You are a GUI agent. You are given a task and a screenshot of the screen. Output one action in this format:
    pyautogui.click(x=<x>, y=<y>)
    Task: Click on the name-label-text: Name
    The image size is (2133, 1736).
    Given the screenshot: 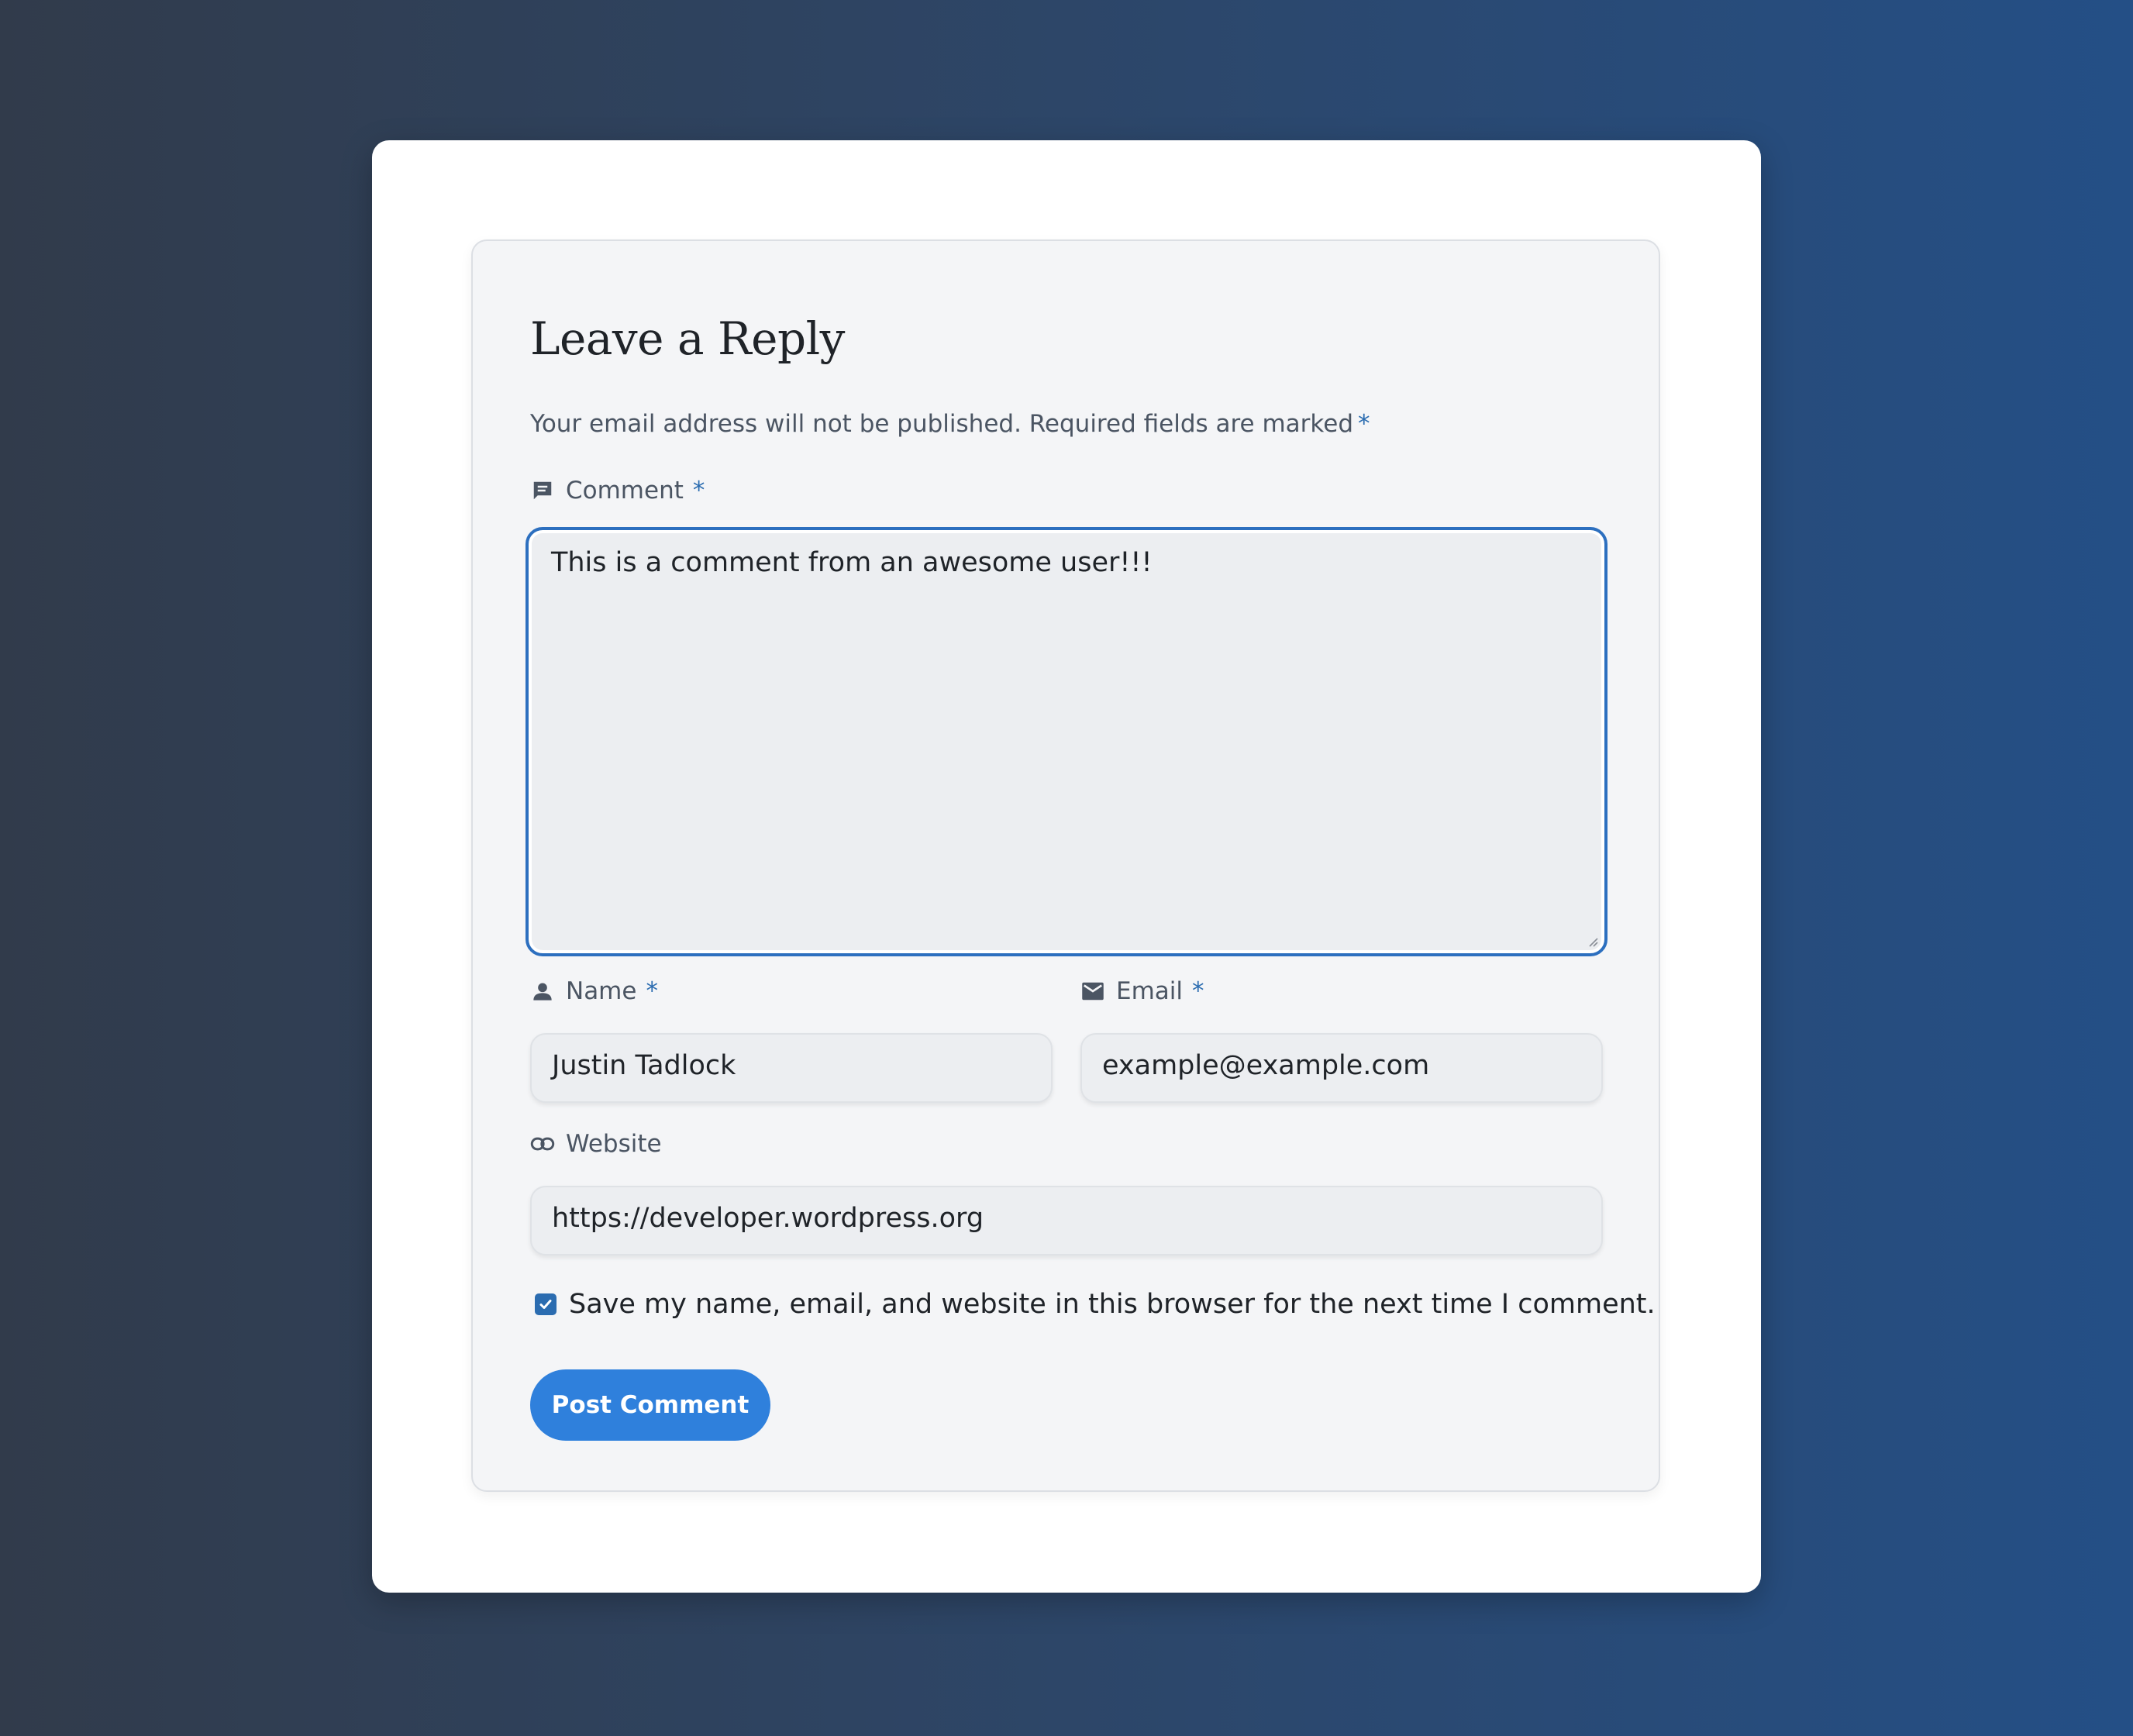 What is the action you would take?
    pyautogui.click(x=601, y=991)
    